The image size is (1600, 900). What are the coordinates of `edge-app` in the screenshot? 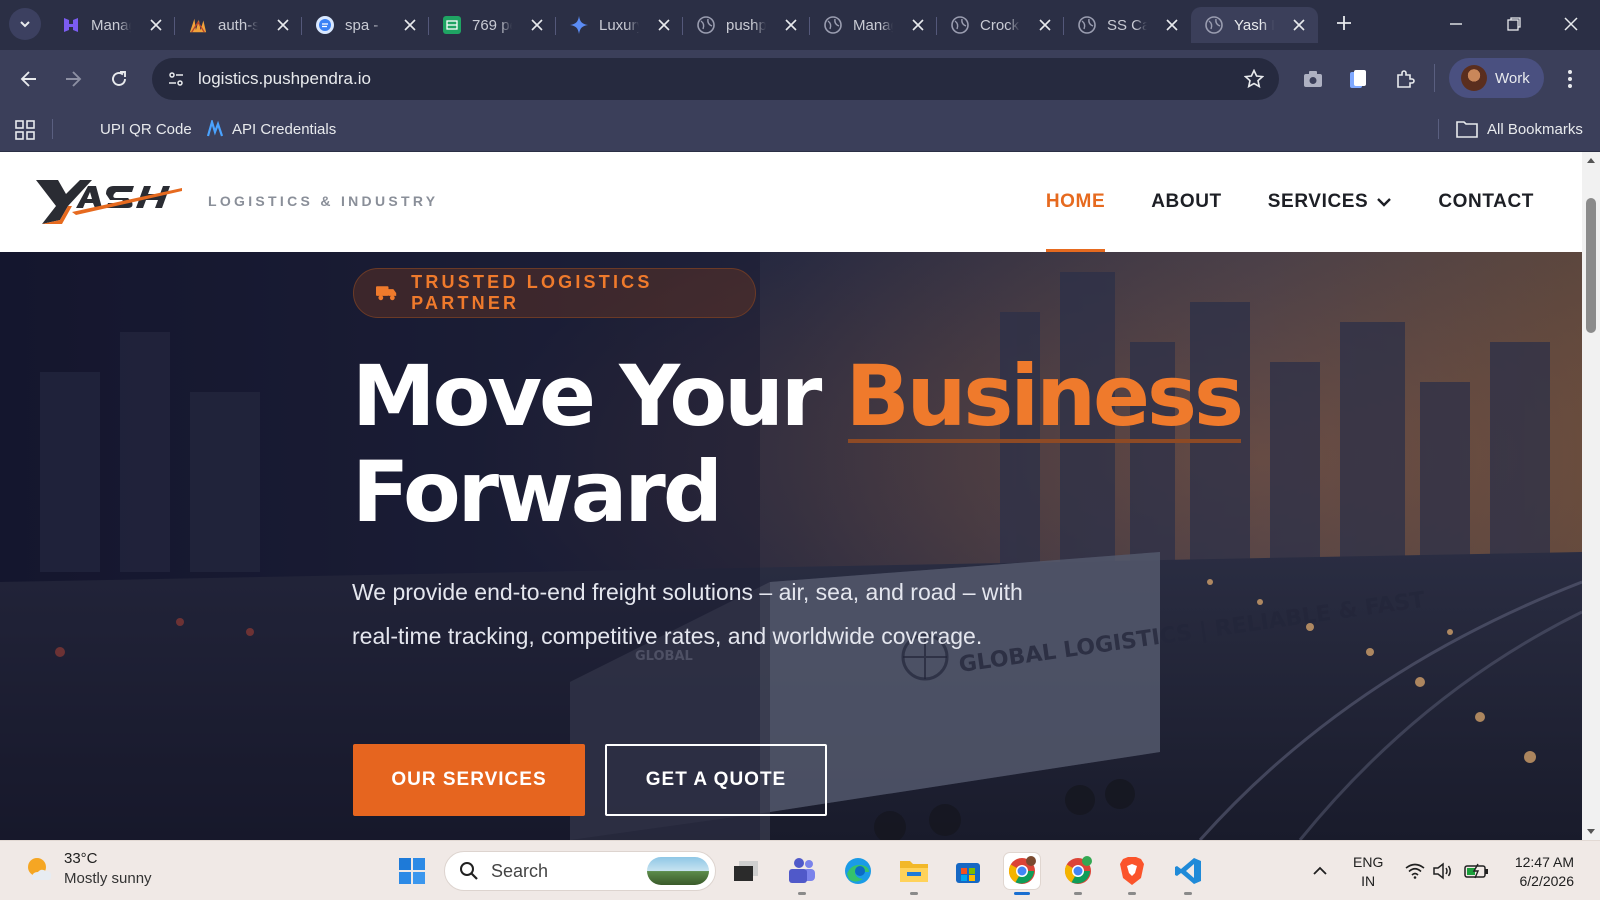 It's located at (858, 871).